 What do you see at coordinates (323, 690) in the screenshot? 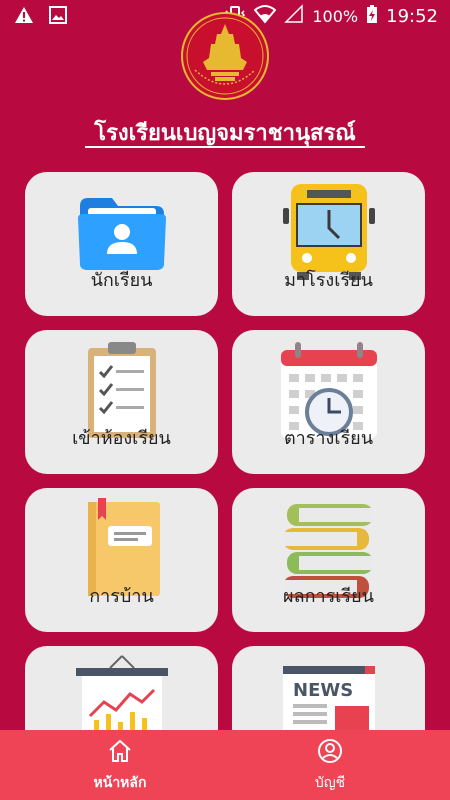
I see `svg-text: NEWS` at bounding box center [323, 690].